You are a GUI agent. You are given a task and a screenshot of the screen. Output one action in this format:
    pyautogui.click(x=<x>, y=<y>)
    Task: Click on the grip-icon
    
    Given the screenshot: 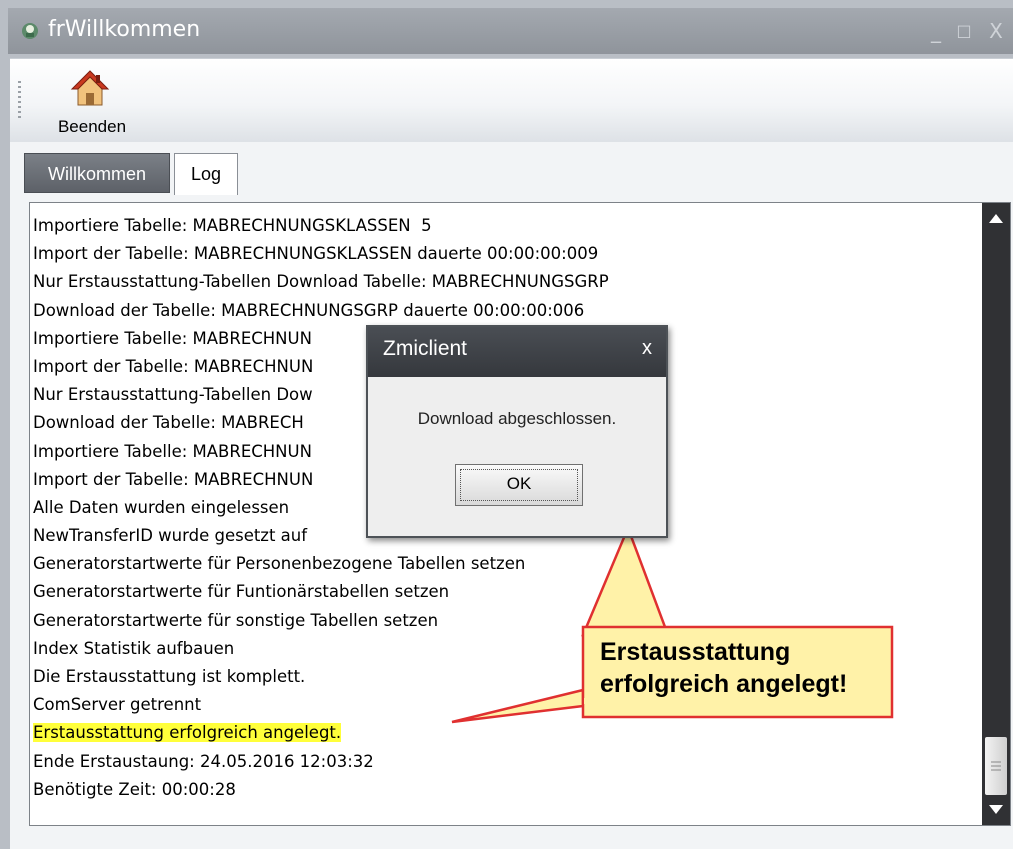 What is the action you would take?
    pyautogui.click(x=996, y=766)
    